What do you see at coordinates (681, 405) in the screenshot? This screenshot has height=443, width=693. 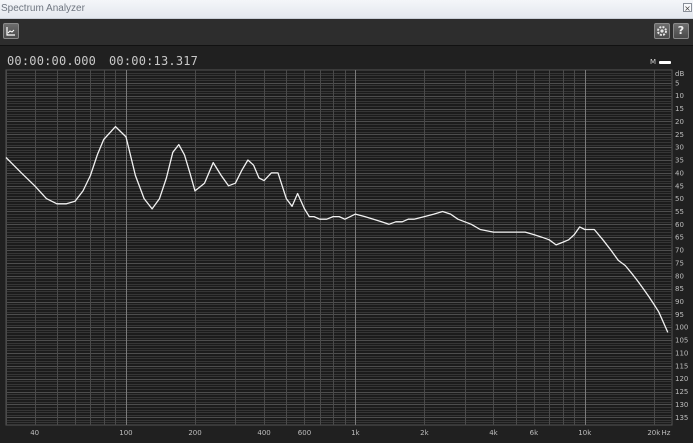 I see `y-tick-label: 130` at bounding box center [681, 405].